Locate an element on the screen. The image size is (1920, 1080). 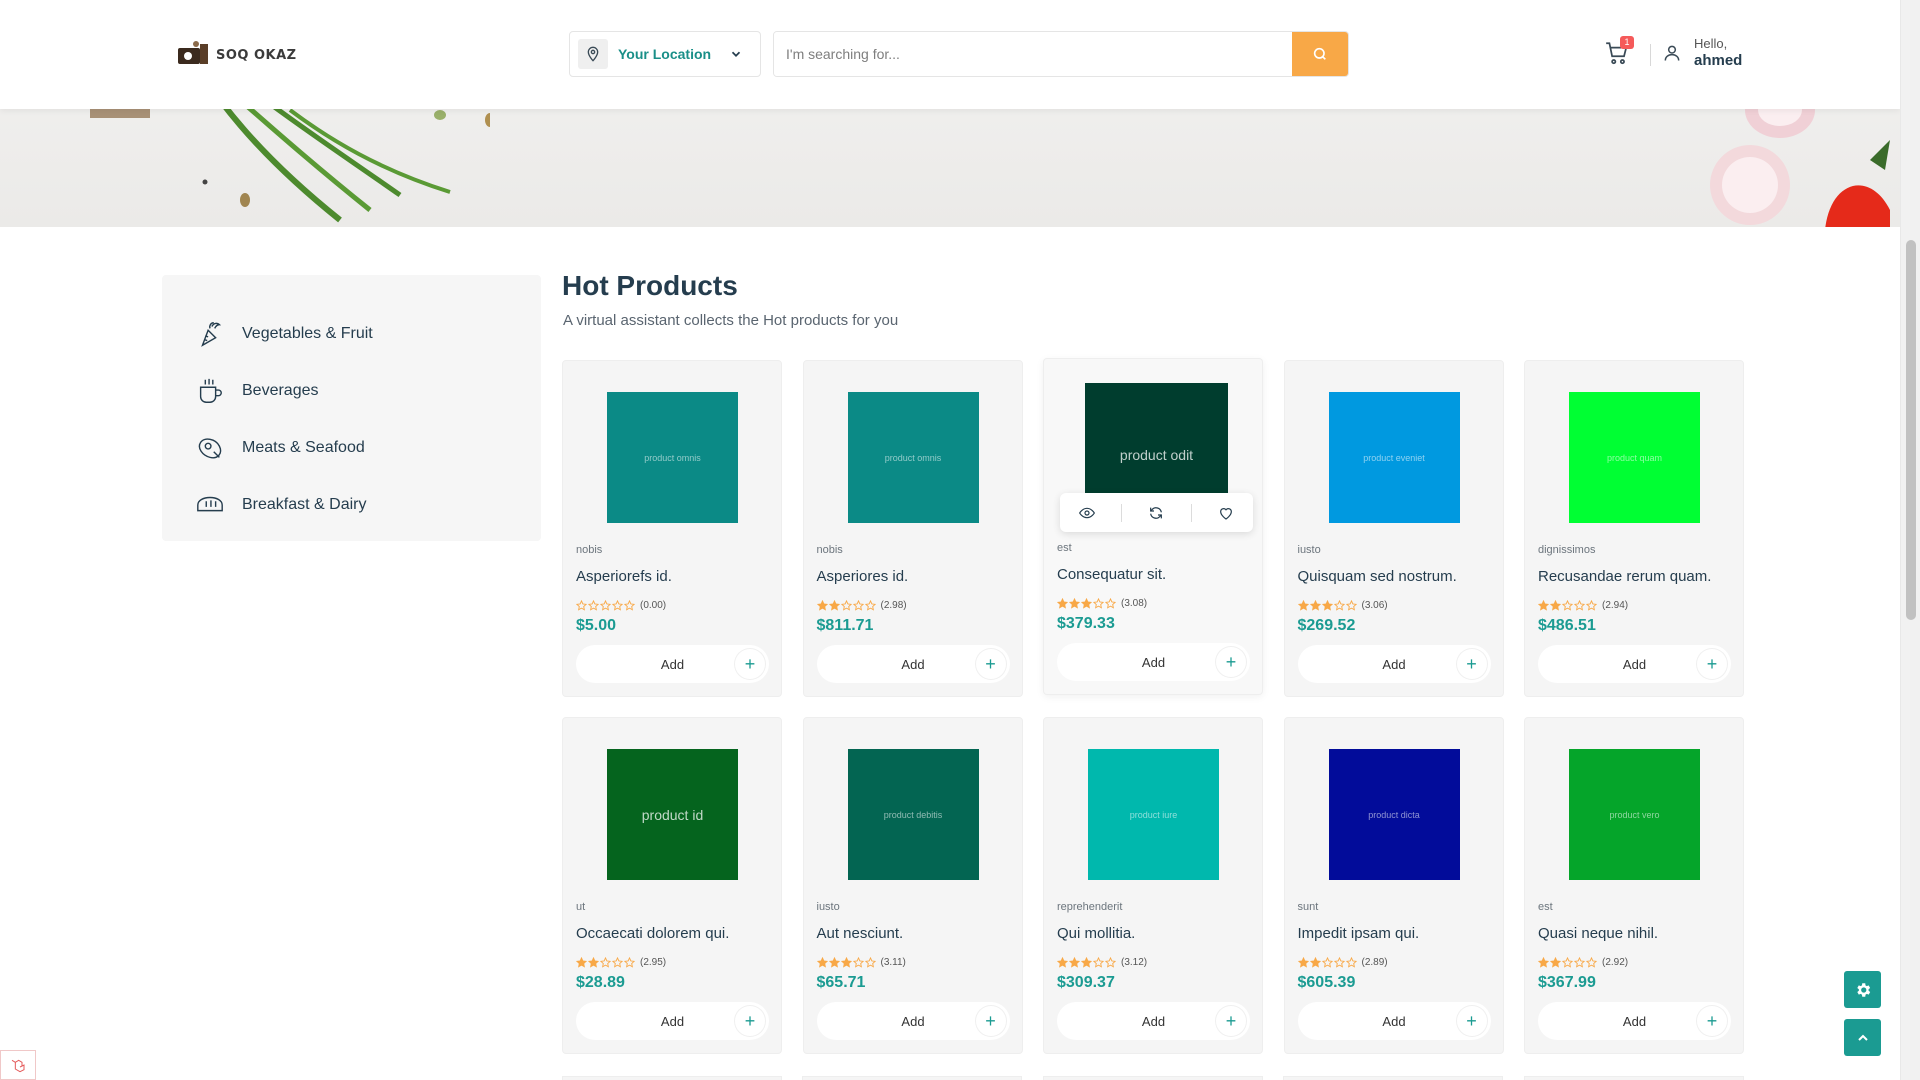
product-name: Consequatur sit. is located at coordinates (1111, 574).